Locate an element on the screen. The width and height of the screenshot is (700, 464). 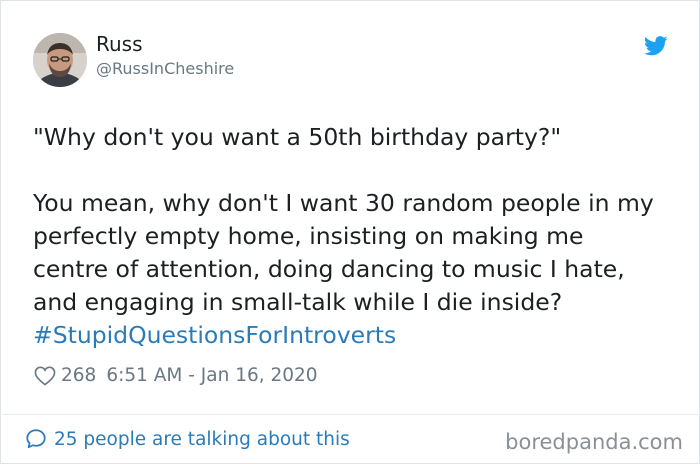
avatar-photo-icon is located at coordinates (60, 60).